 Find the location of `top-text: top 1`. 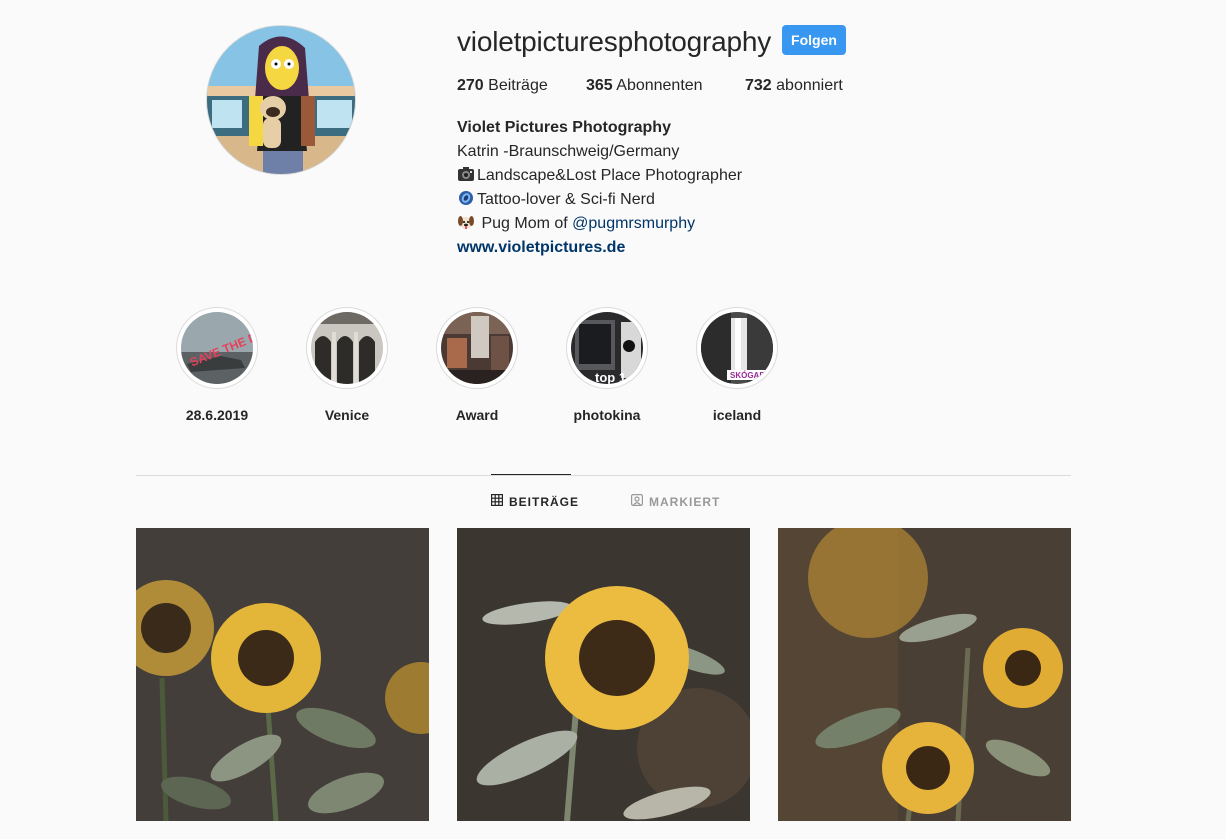

top-text: top 1 is located at coordinates (610, 377).